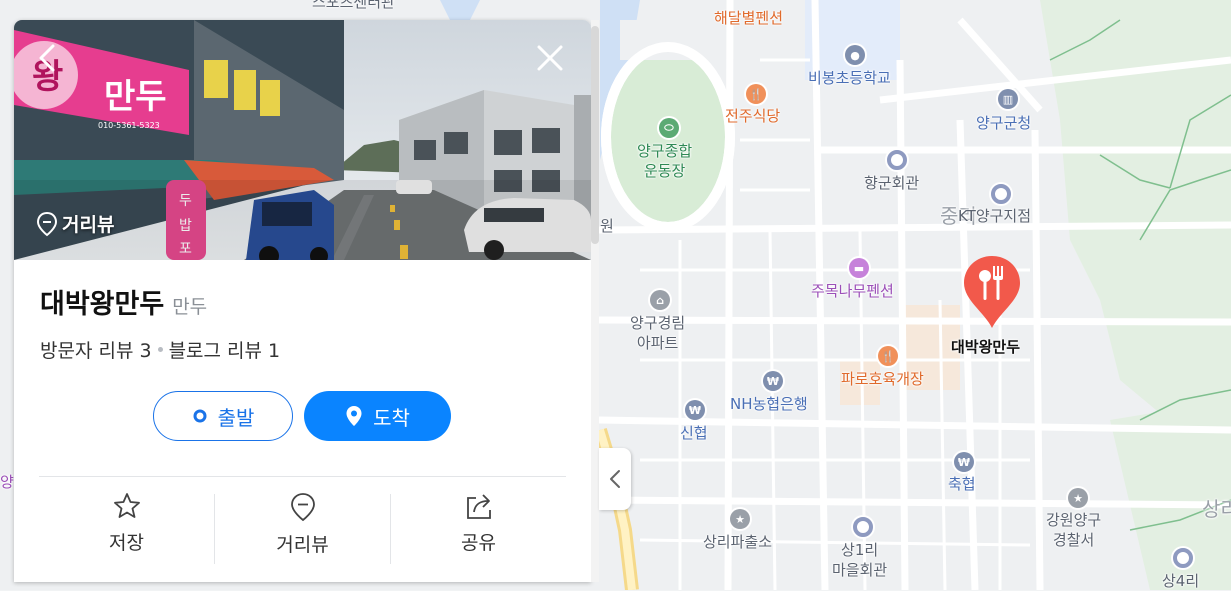 The image size is (1231, 591). I want to click on map-label-sang-edge: 상리, so click(1216, 509).